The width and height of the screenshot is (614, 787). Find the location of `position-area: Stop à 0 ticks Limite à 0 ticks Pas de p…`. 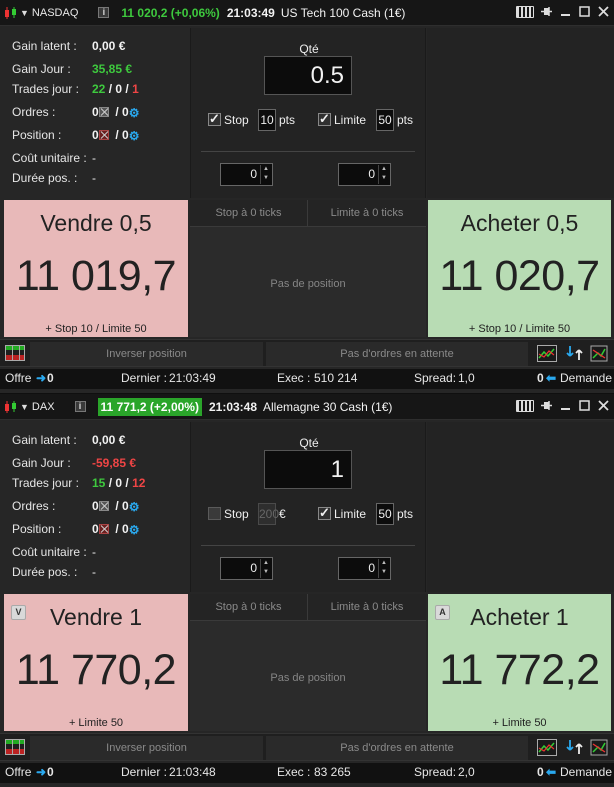

position-area: Stop à 0 ticks Limite à 0 ticks Pas de p… is located at coordinates (308, 662).